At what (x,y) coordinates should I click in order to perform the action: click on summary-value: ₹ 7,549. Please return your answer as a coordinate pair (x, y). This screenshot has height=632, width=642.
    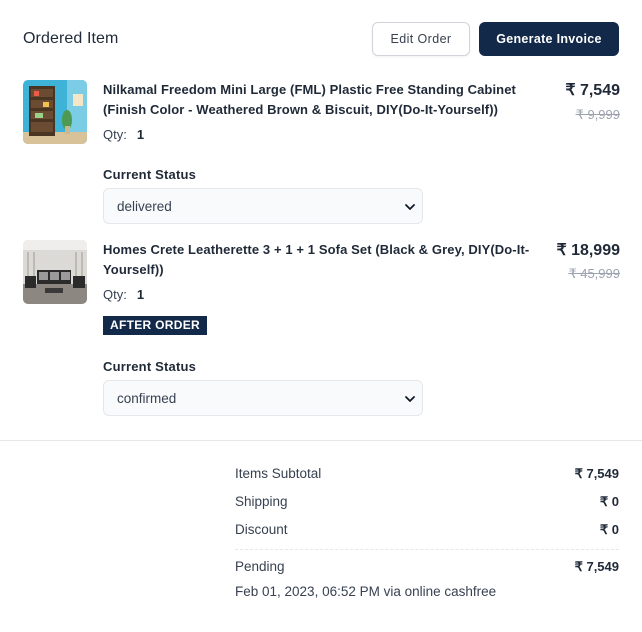
    Looking at the image, I should click on (596, 473).